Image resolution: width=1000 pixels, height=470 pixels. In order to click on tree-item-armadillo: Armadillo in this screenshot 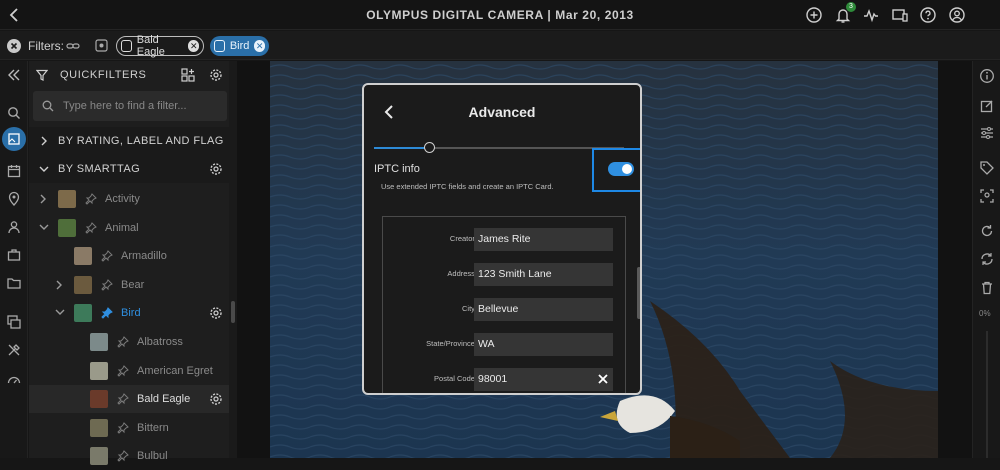, I will do `click(129, 256)`.